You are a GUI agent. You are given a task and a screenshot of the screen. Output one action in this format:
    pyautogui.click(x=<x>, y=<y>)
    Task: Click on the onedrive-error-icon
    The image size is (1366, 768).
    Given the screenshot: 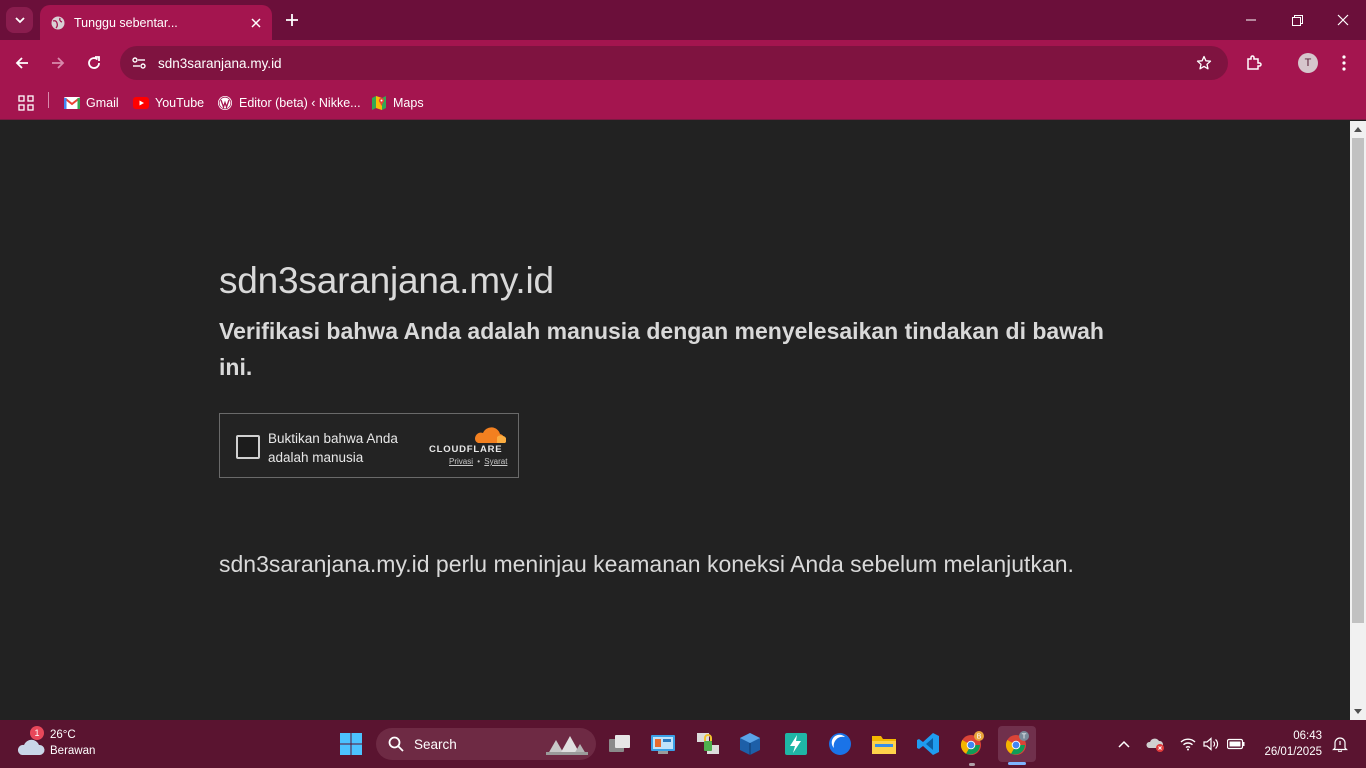 What is the action you would take?
    pyautogui.click(x=1156, y=744)
    